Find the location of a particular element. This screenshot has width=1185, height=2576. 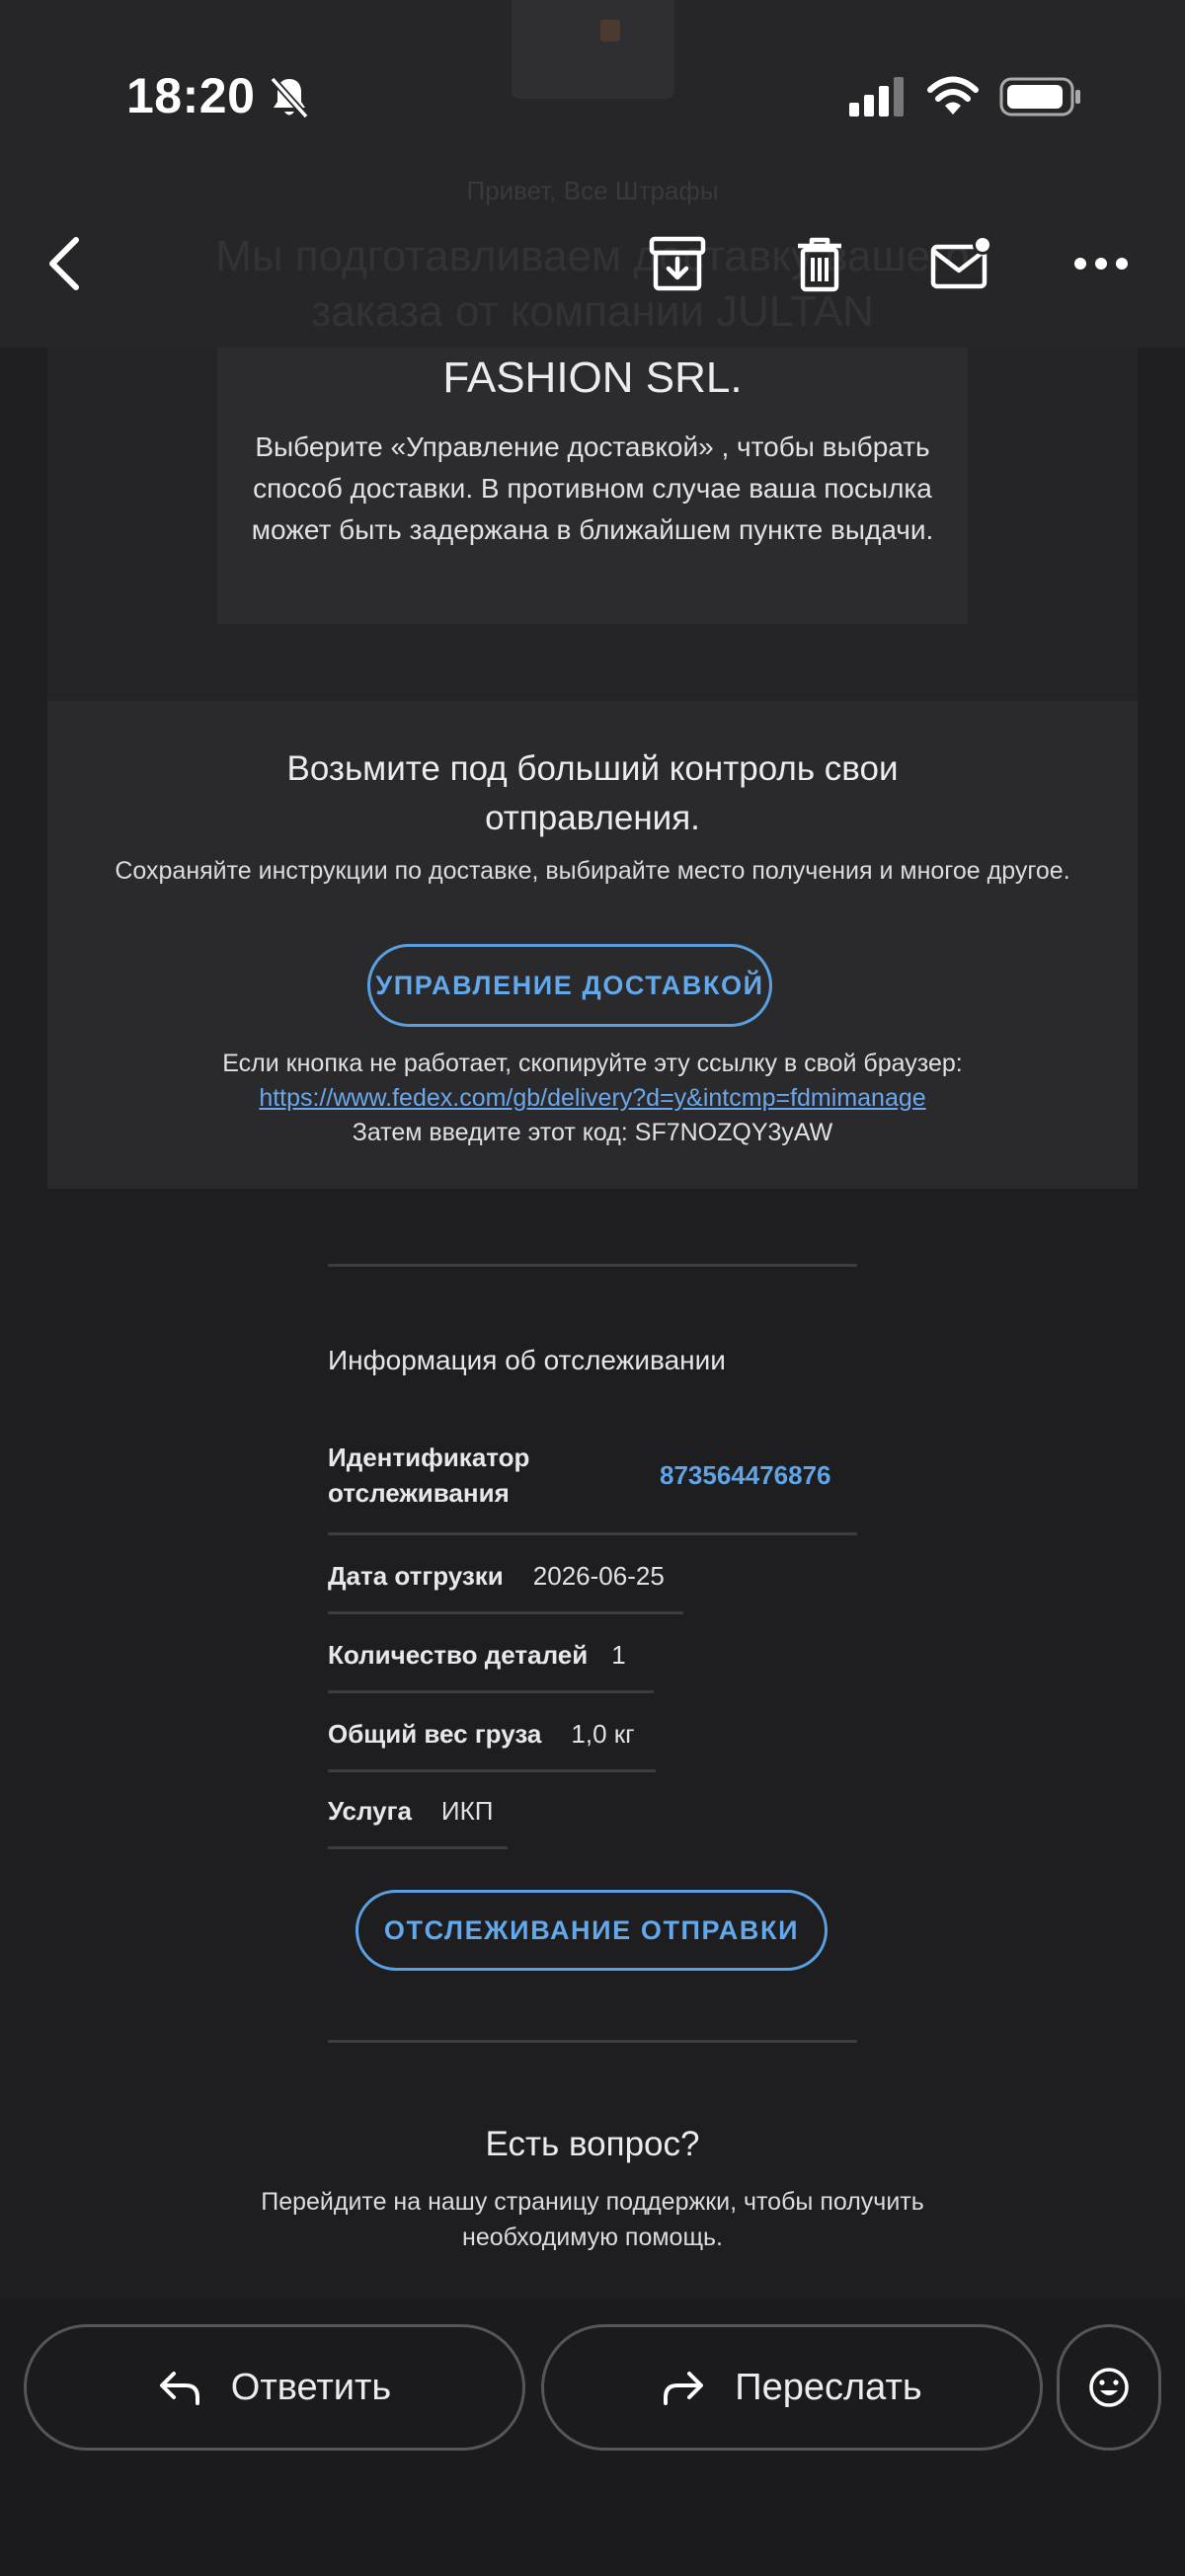

bottom-action-bar: Ответить Переслать is located at coordinates (592, 2437).